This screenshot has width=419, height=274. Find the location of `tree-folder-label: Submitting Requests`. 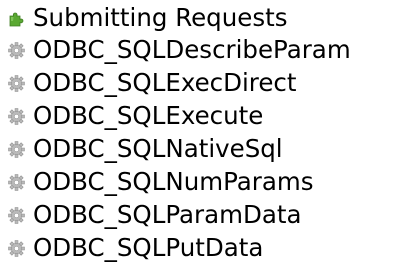

tree-folder-label: Submitting Requests is located at coordinates (160, 17).